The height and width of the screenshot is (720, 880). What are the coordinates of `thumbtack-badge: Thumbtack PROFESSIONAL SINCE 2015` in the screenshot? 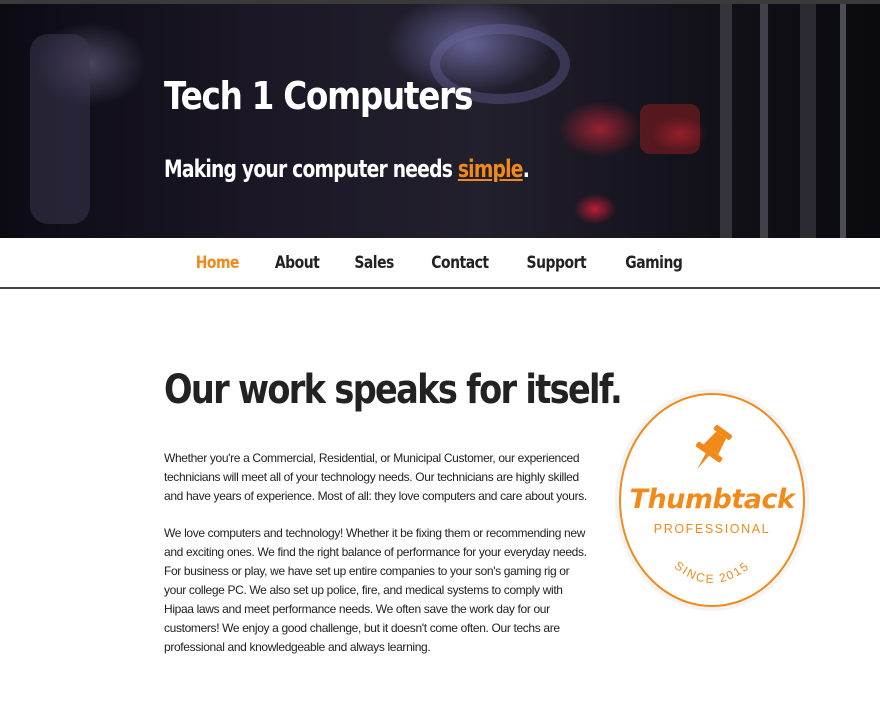 It's located at (712, 500).